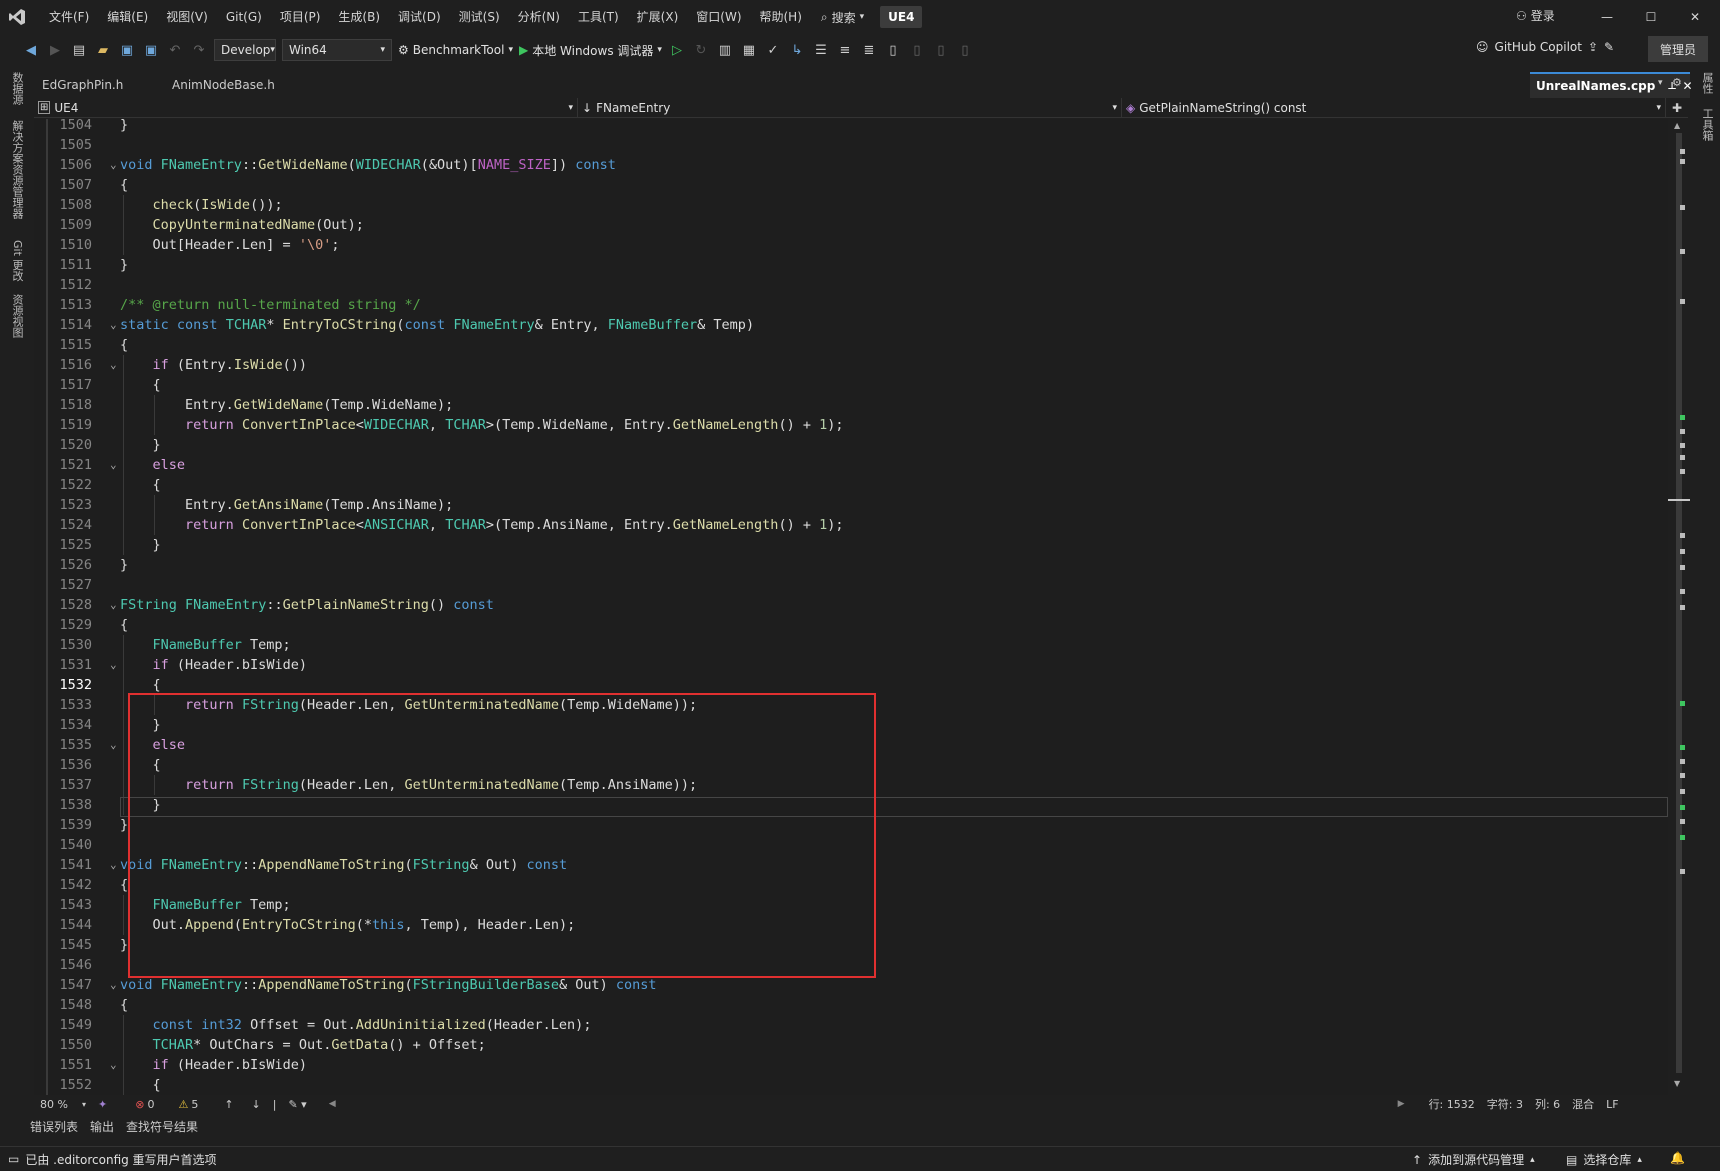 This screenshot has height=1171, width=1720. Describe the element at coordinates (1583, 1104) in the screenshot. I see `indentation-indicator: 混合` at that location.